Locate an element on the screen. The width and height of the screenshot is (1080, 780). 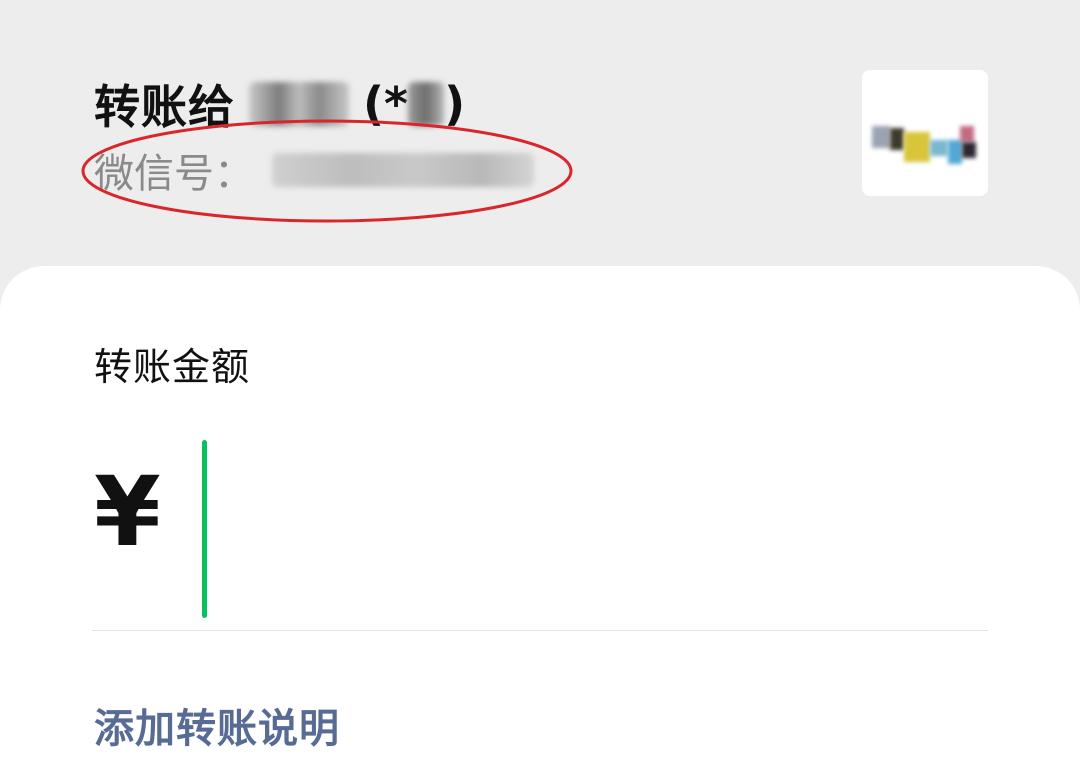
wechat-id-blurred is located at coordinates (403, 170).